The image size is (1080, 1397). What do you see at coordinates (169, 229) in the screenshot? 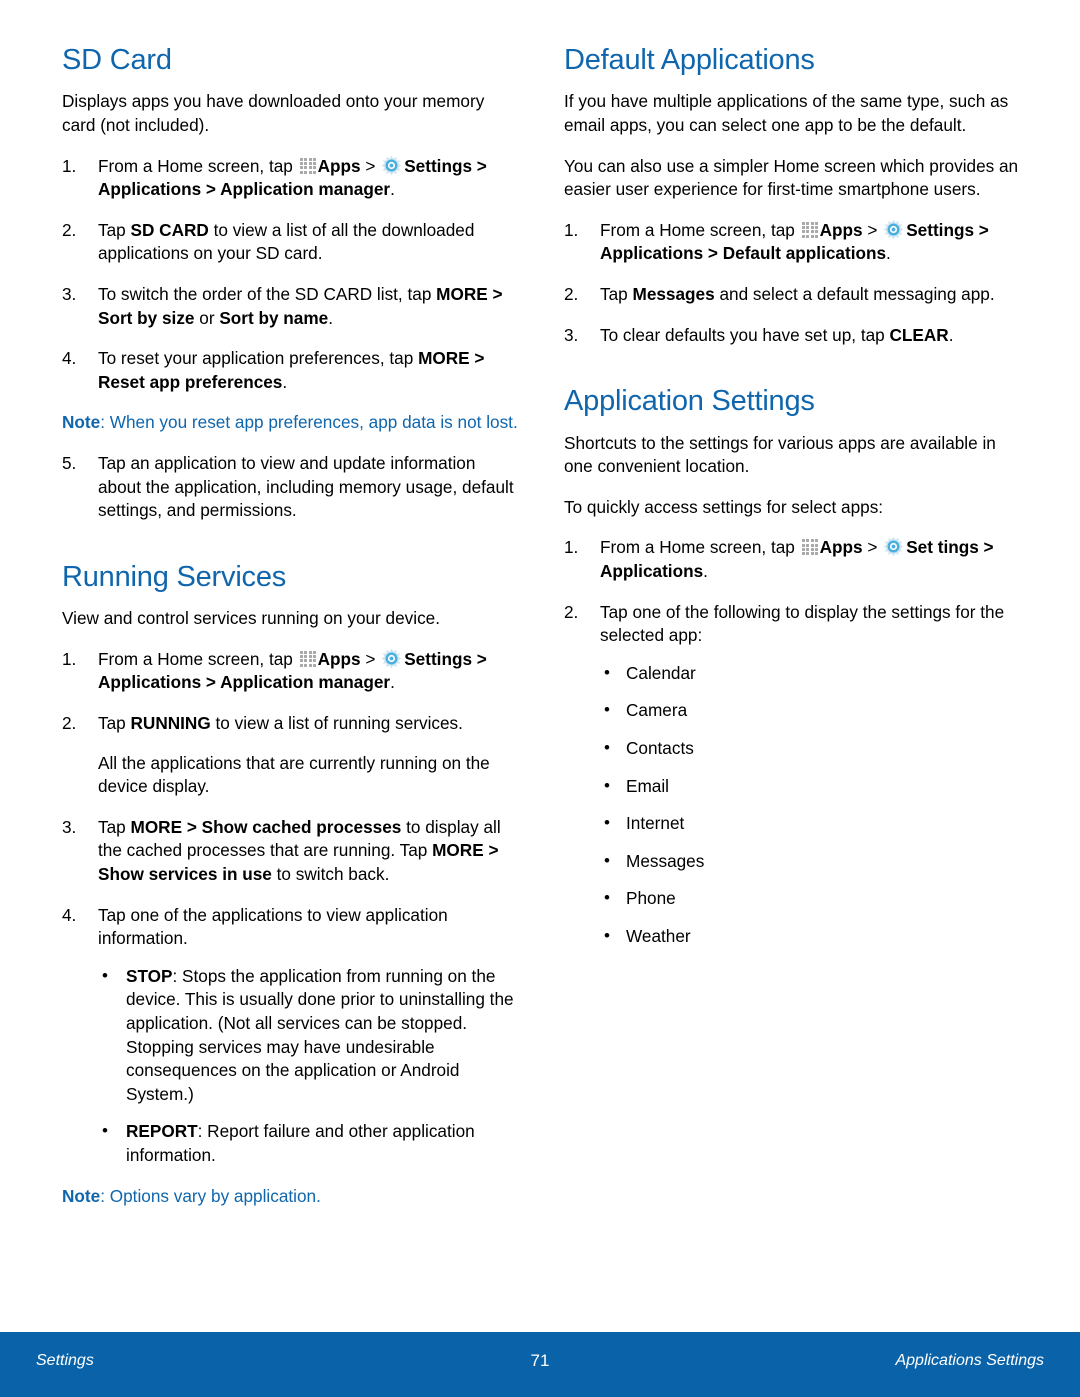
I see `emphasized-text: SD CARD` at bounding box center [169, 229].